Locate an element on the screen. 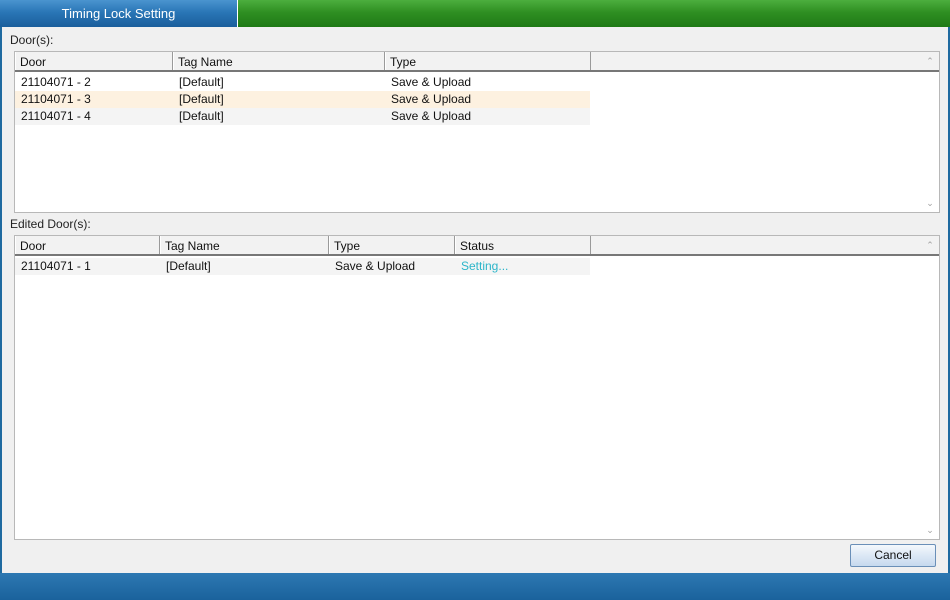 Image resolution: width=950 pixels, height=600 pixels. edited-section-label: Edited Door(s): is located at coordinates (50, 224).